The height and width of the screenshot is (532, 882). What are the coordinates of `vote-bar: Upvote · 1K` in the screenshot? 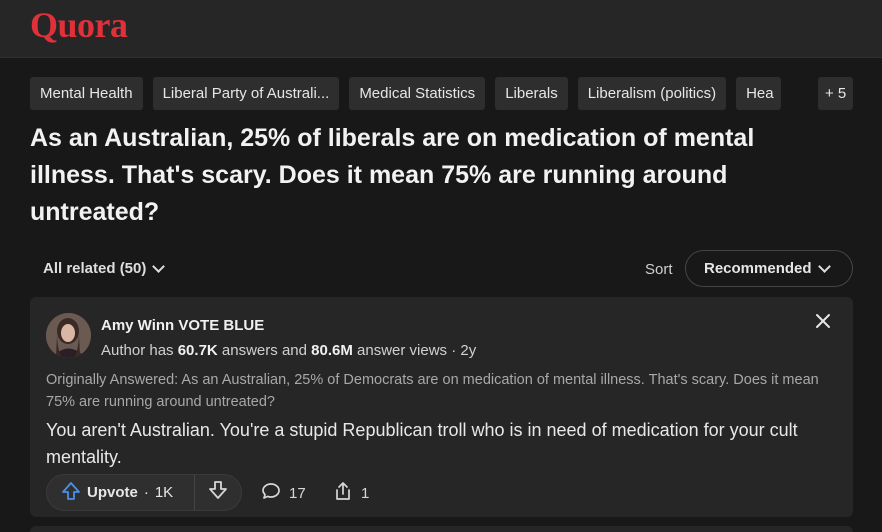 It's located at (144, 492).